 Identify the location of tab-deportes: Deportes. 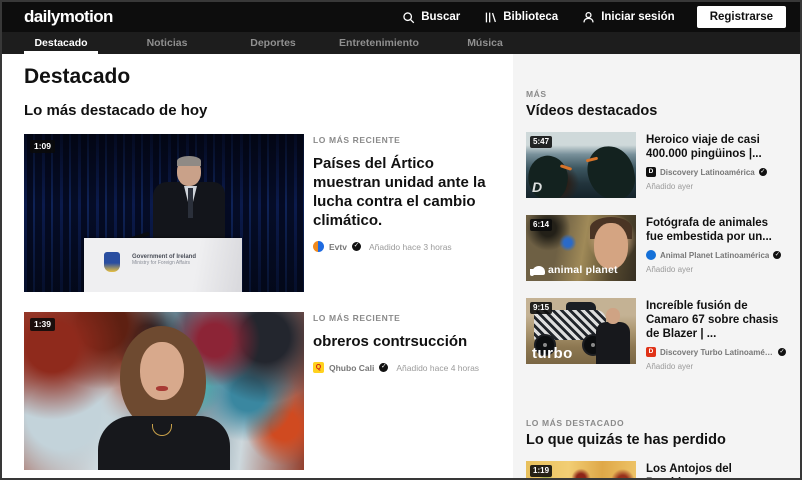
(273, 43).